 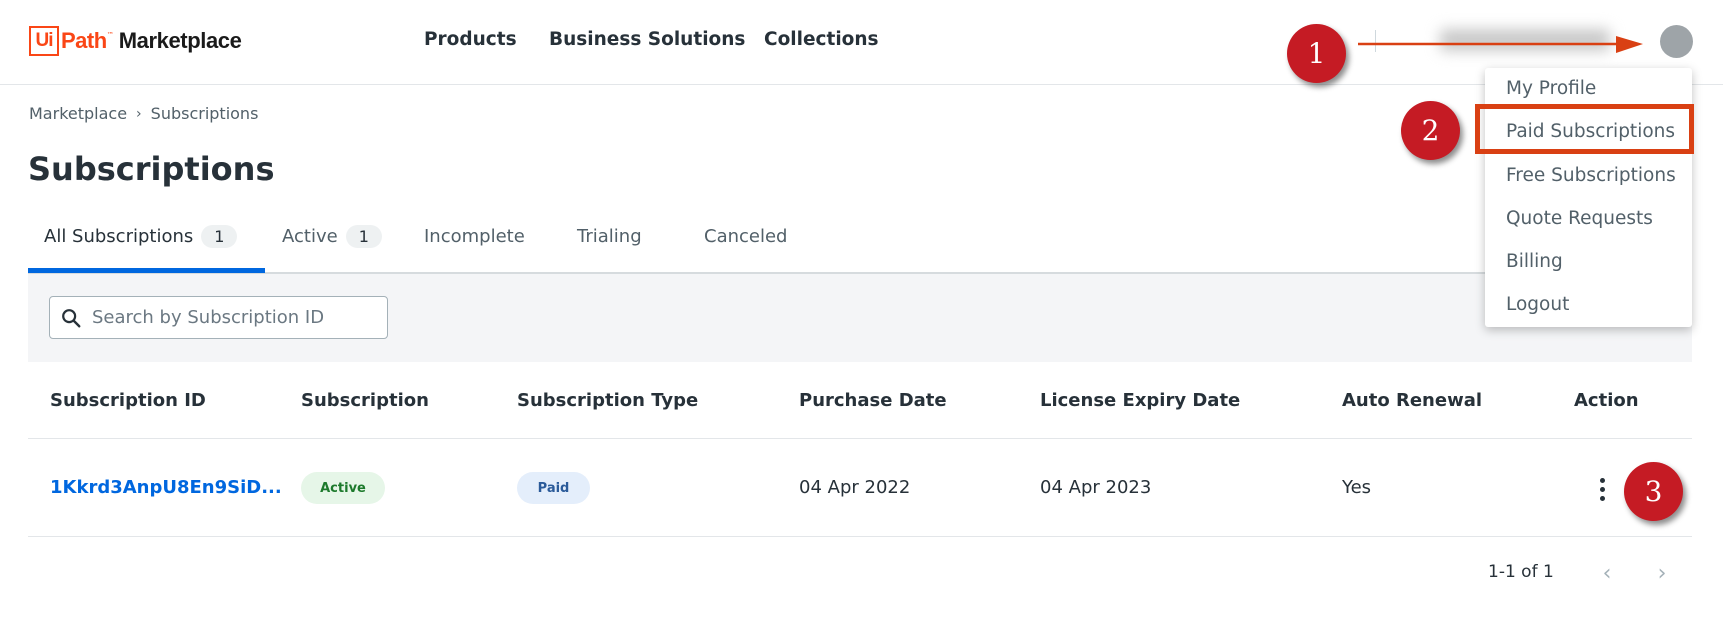 I want to click on logo-trademark: ™, so click(x=110, y=35).